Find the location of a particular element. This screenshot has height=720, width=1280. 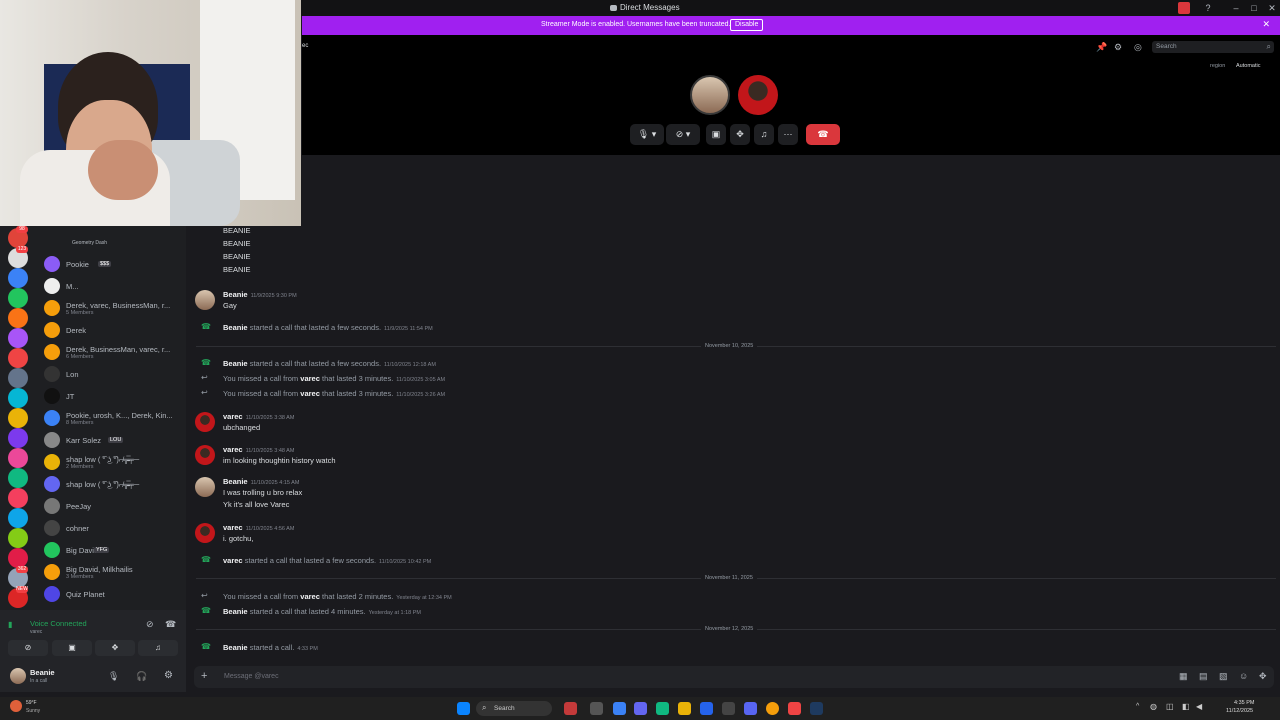

tray-icon-2: ◫ is located at coordinates (1170, 706).